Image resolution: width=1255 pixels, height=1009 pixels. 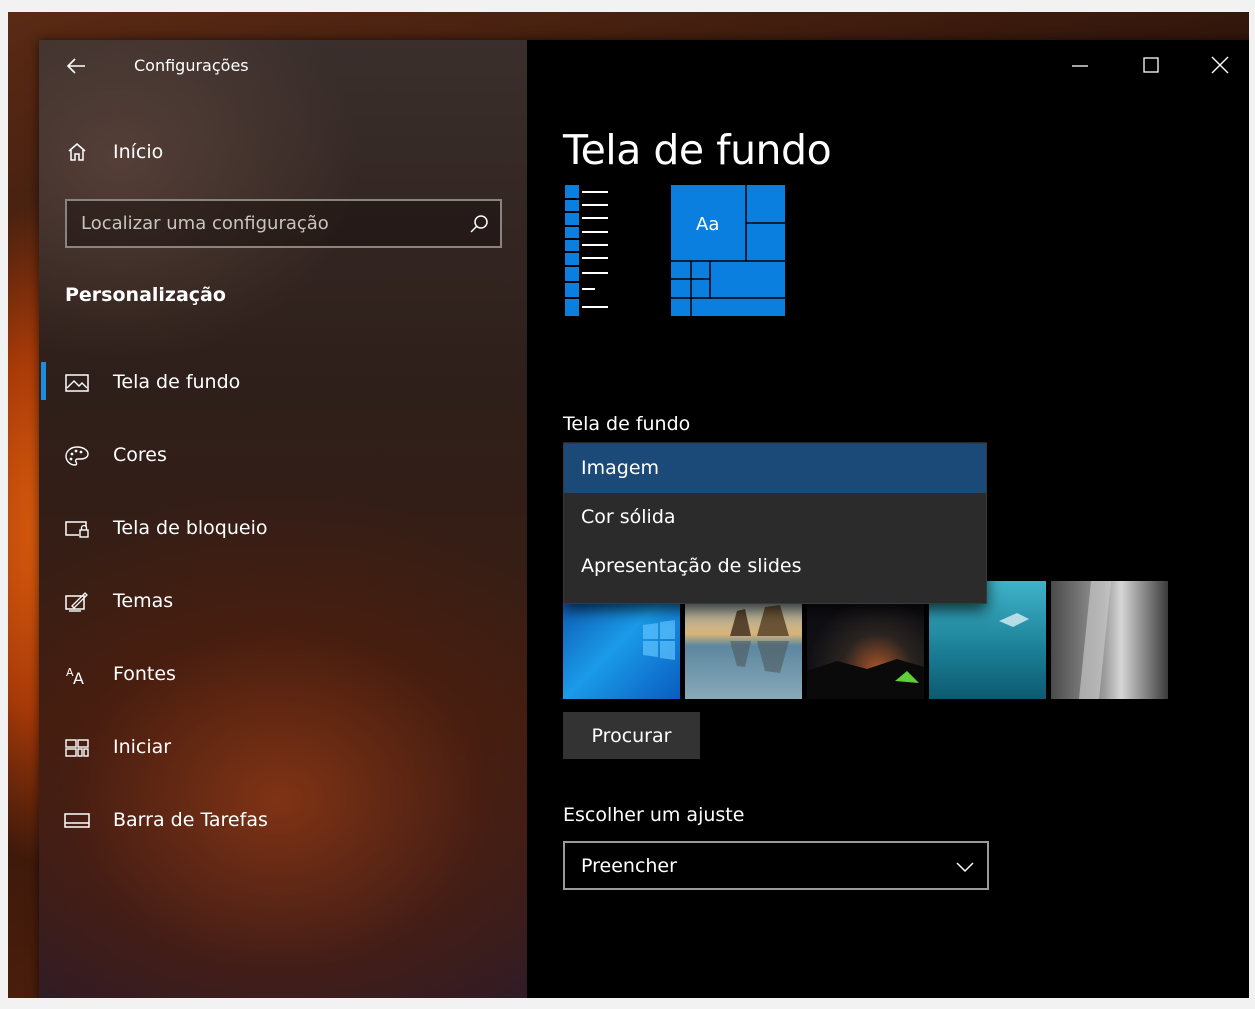 I want to click on sidebar-item-fontes: A A Fontes, so click(x=283, y=686).